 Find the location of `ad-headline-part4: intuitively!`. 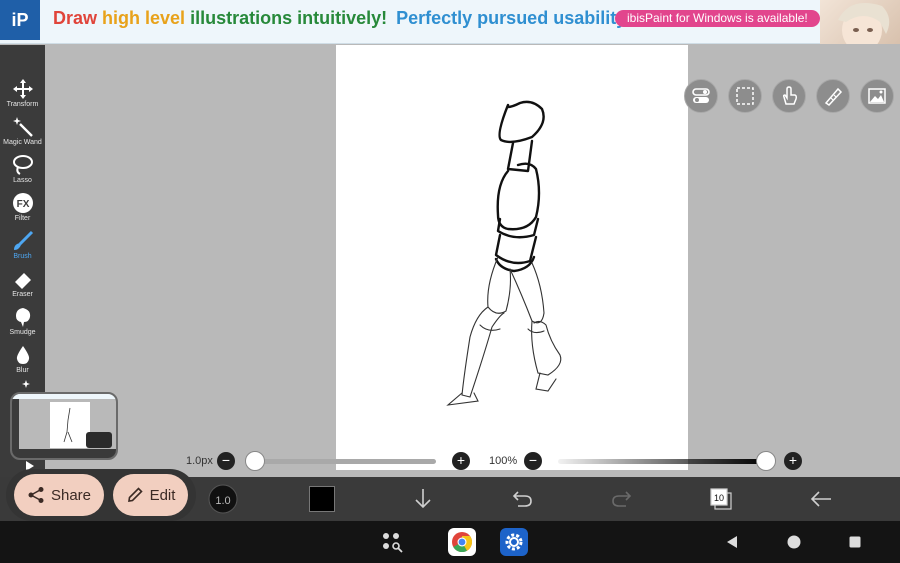

ad-headline-part4: intuitively! is located at coordinates (342, 18).